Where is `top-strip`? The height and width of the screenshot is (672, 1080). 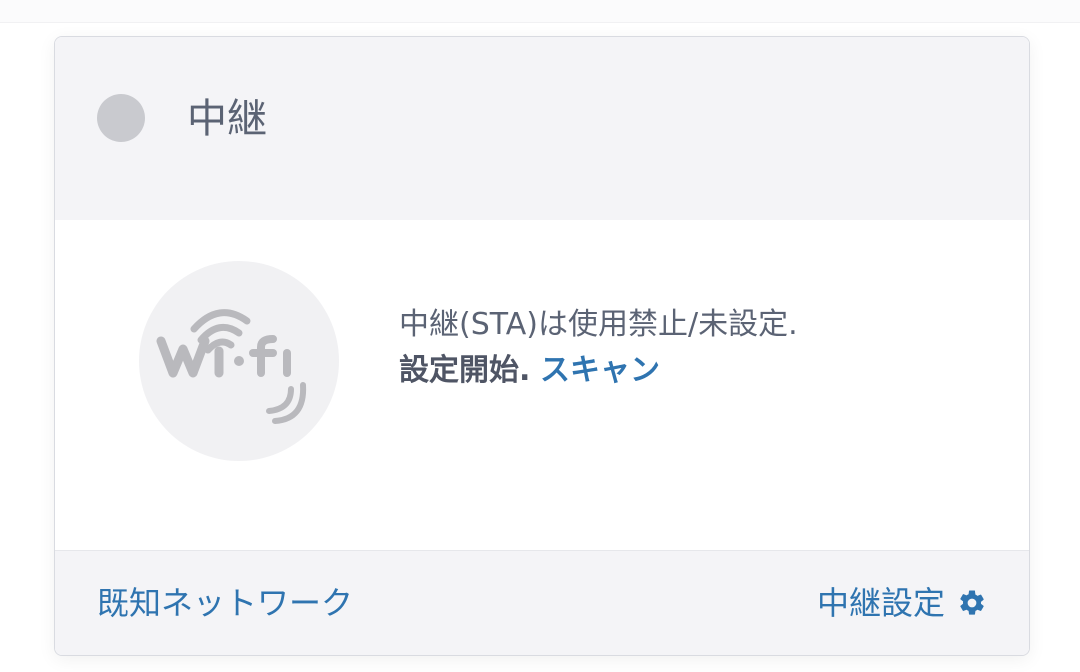
top-strip is located at coordinates (540, 11).